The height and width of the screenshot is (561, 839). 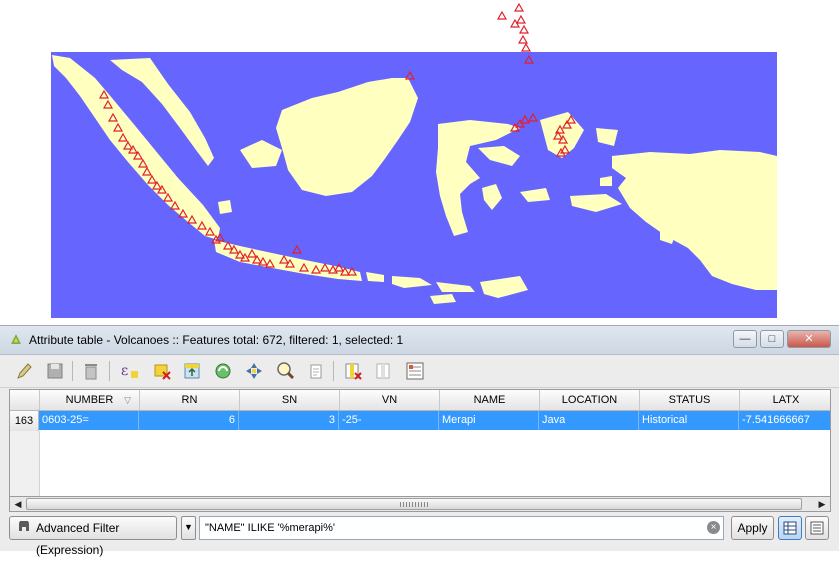 I want to click on new-column-button, so click(x=384, y=371).